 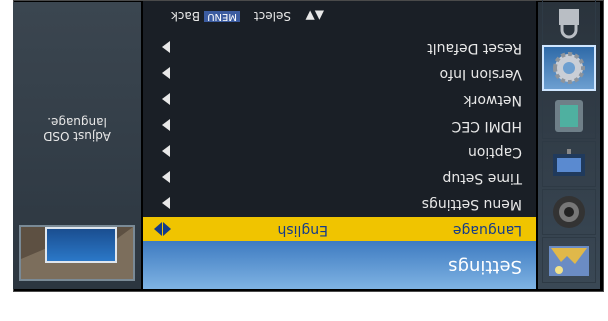 What do you see at coordinates (339, 73) in the screenshot?
I see `menu-item-version-info: Version Info` at bounding box center [339, 73].